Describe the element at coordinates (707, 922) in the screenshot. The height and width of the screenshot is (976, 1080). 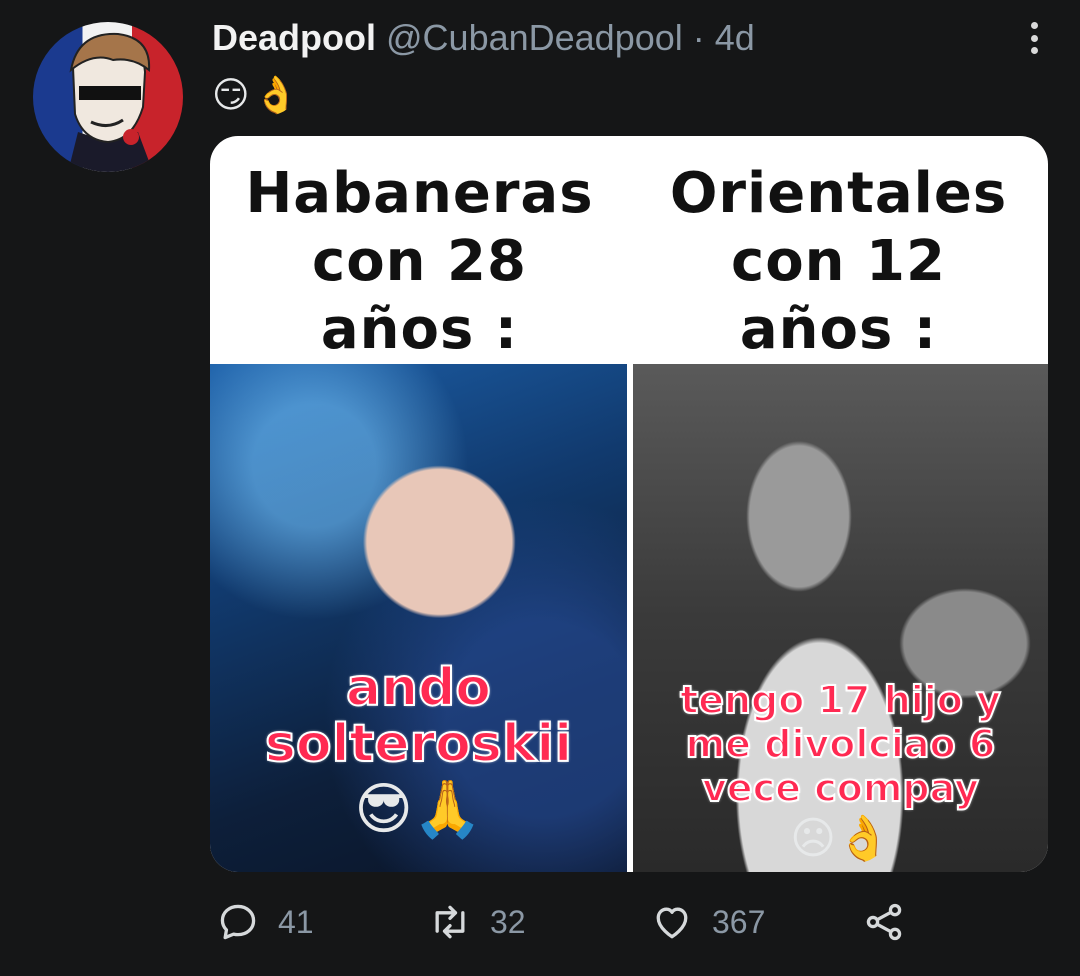
I see `like-button: 367` at that location.